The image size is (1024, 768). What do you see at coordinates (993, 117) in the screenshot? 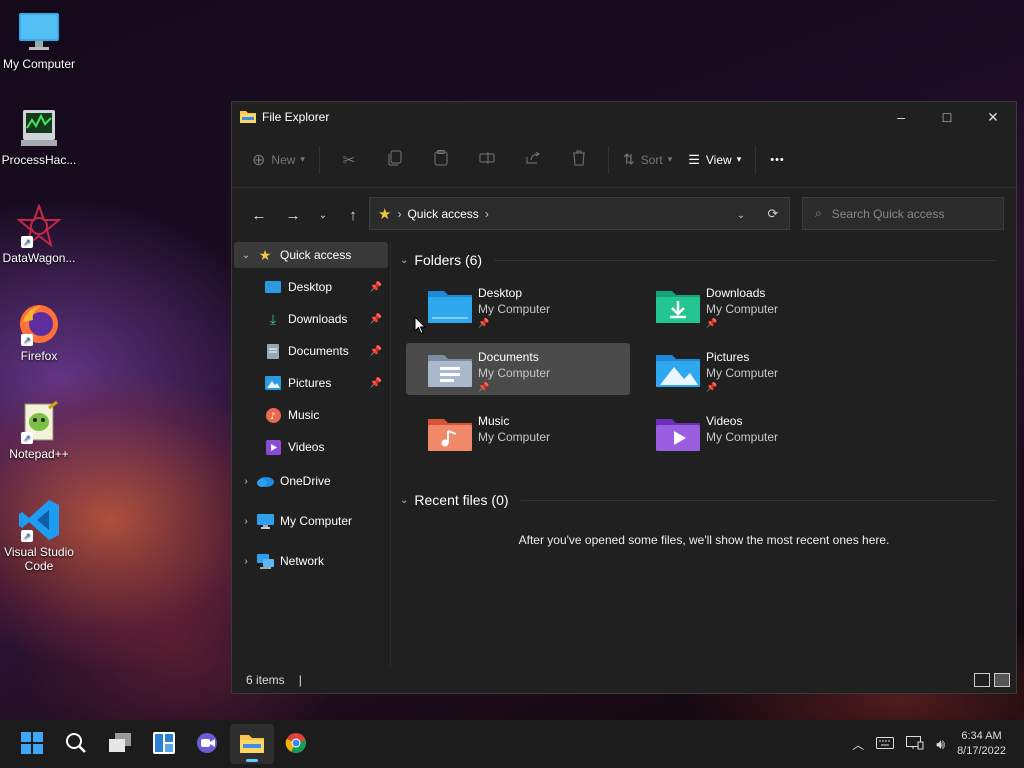
I see `close-button: ✕` at bounding box center [993, 117].